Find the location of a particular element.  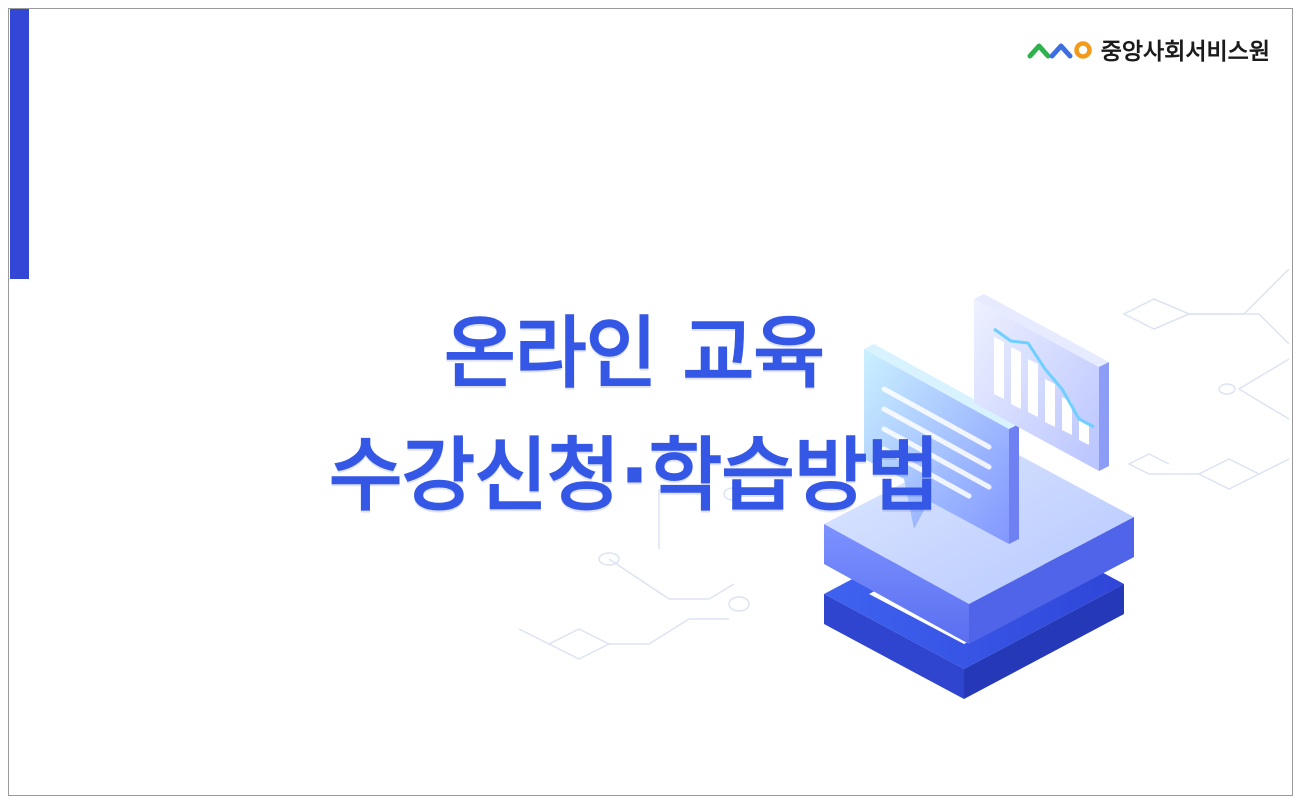

slide-title-line1: 온라인 교육 is located at coordinates (634, 354).